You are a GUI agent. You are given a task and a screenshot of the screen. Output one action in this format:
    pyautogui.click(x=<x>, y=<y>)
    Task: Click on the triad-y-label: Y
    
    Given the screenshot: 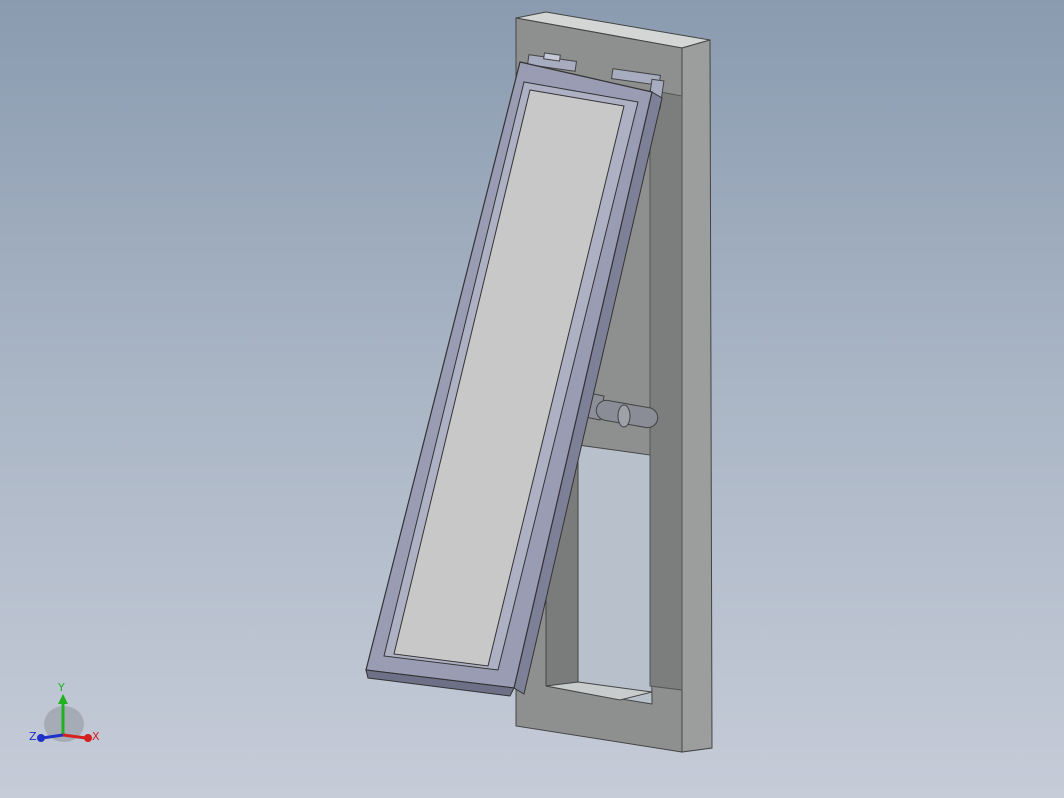 What is the action you would take?
    pyautogui.click(x=61, y=687)
    